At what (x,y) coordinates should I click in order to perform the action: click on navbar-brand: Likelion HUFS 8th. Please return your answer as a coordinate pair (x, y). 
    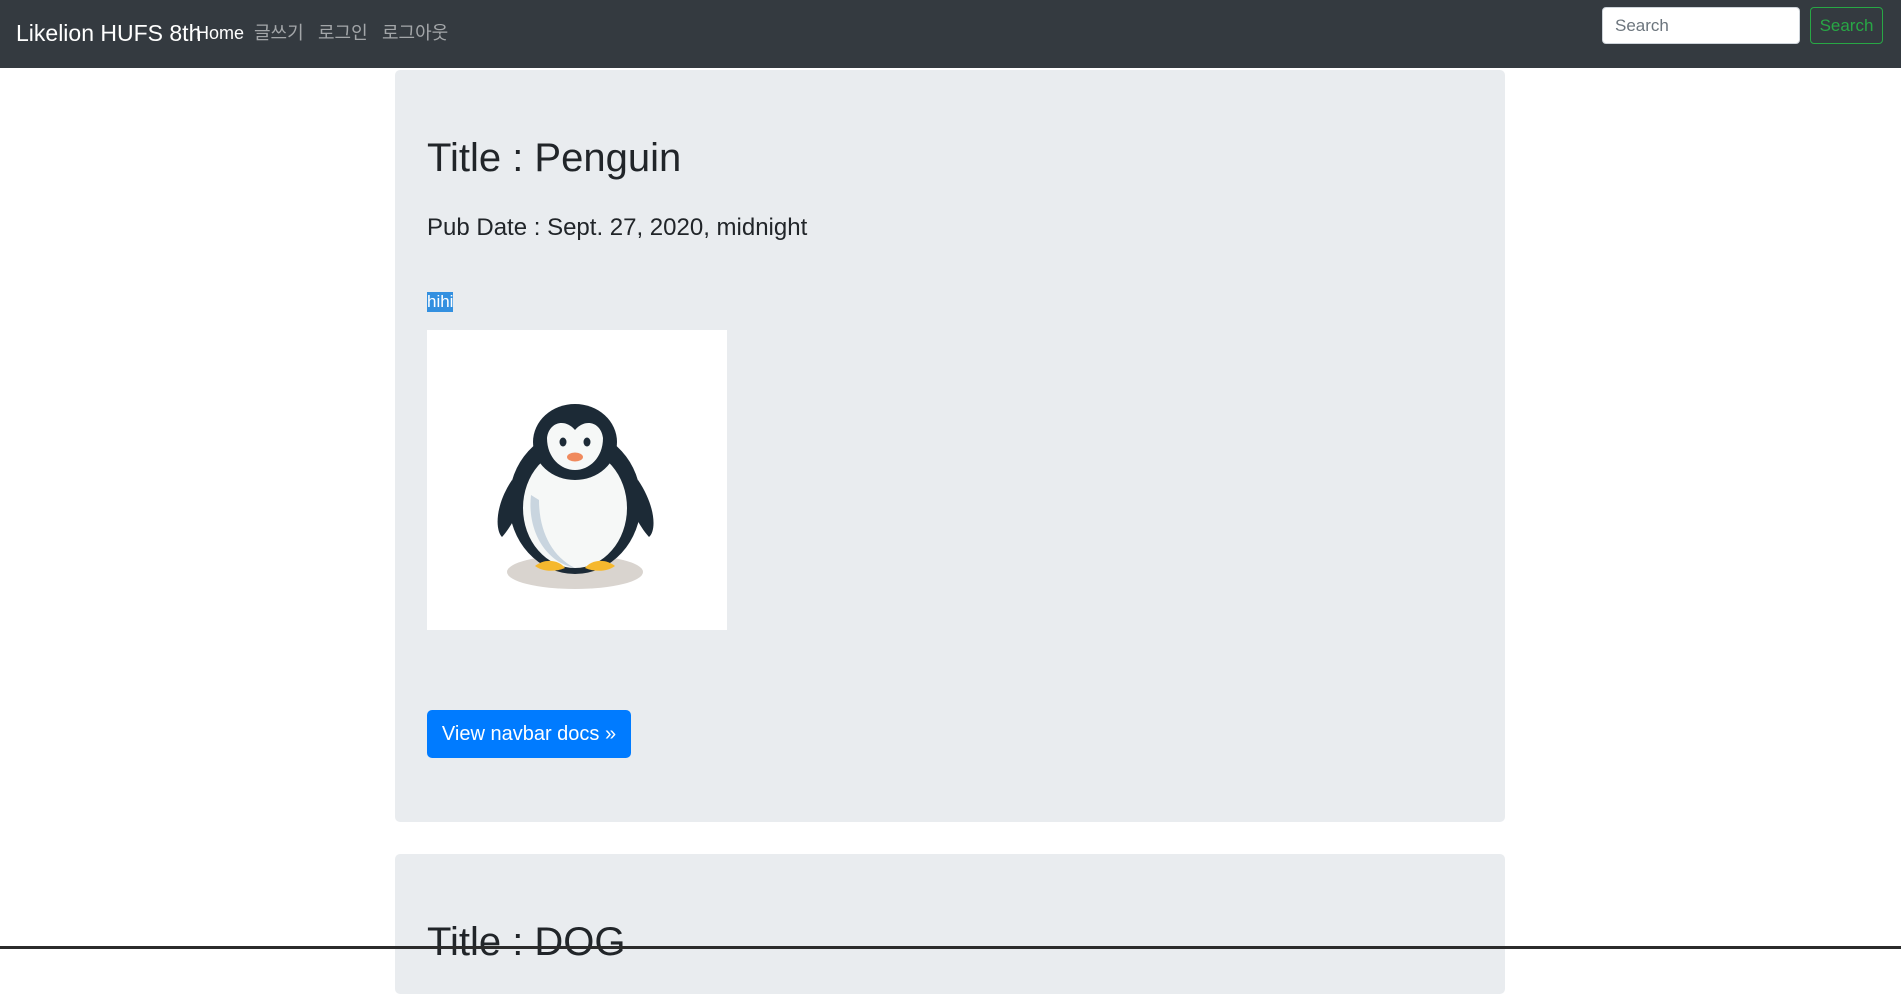
    Looking at the image, I should click on (108, 33).